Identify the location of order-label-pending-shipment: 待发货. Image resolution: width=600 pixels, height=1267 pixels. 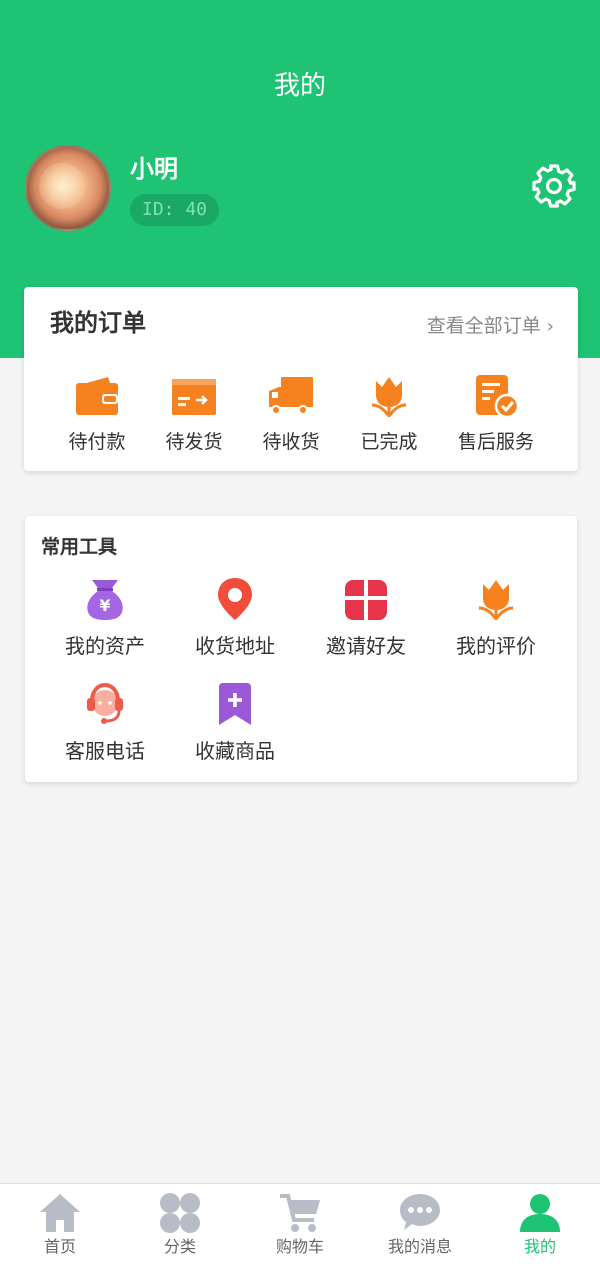
(194, 442).